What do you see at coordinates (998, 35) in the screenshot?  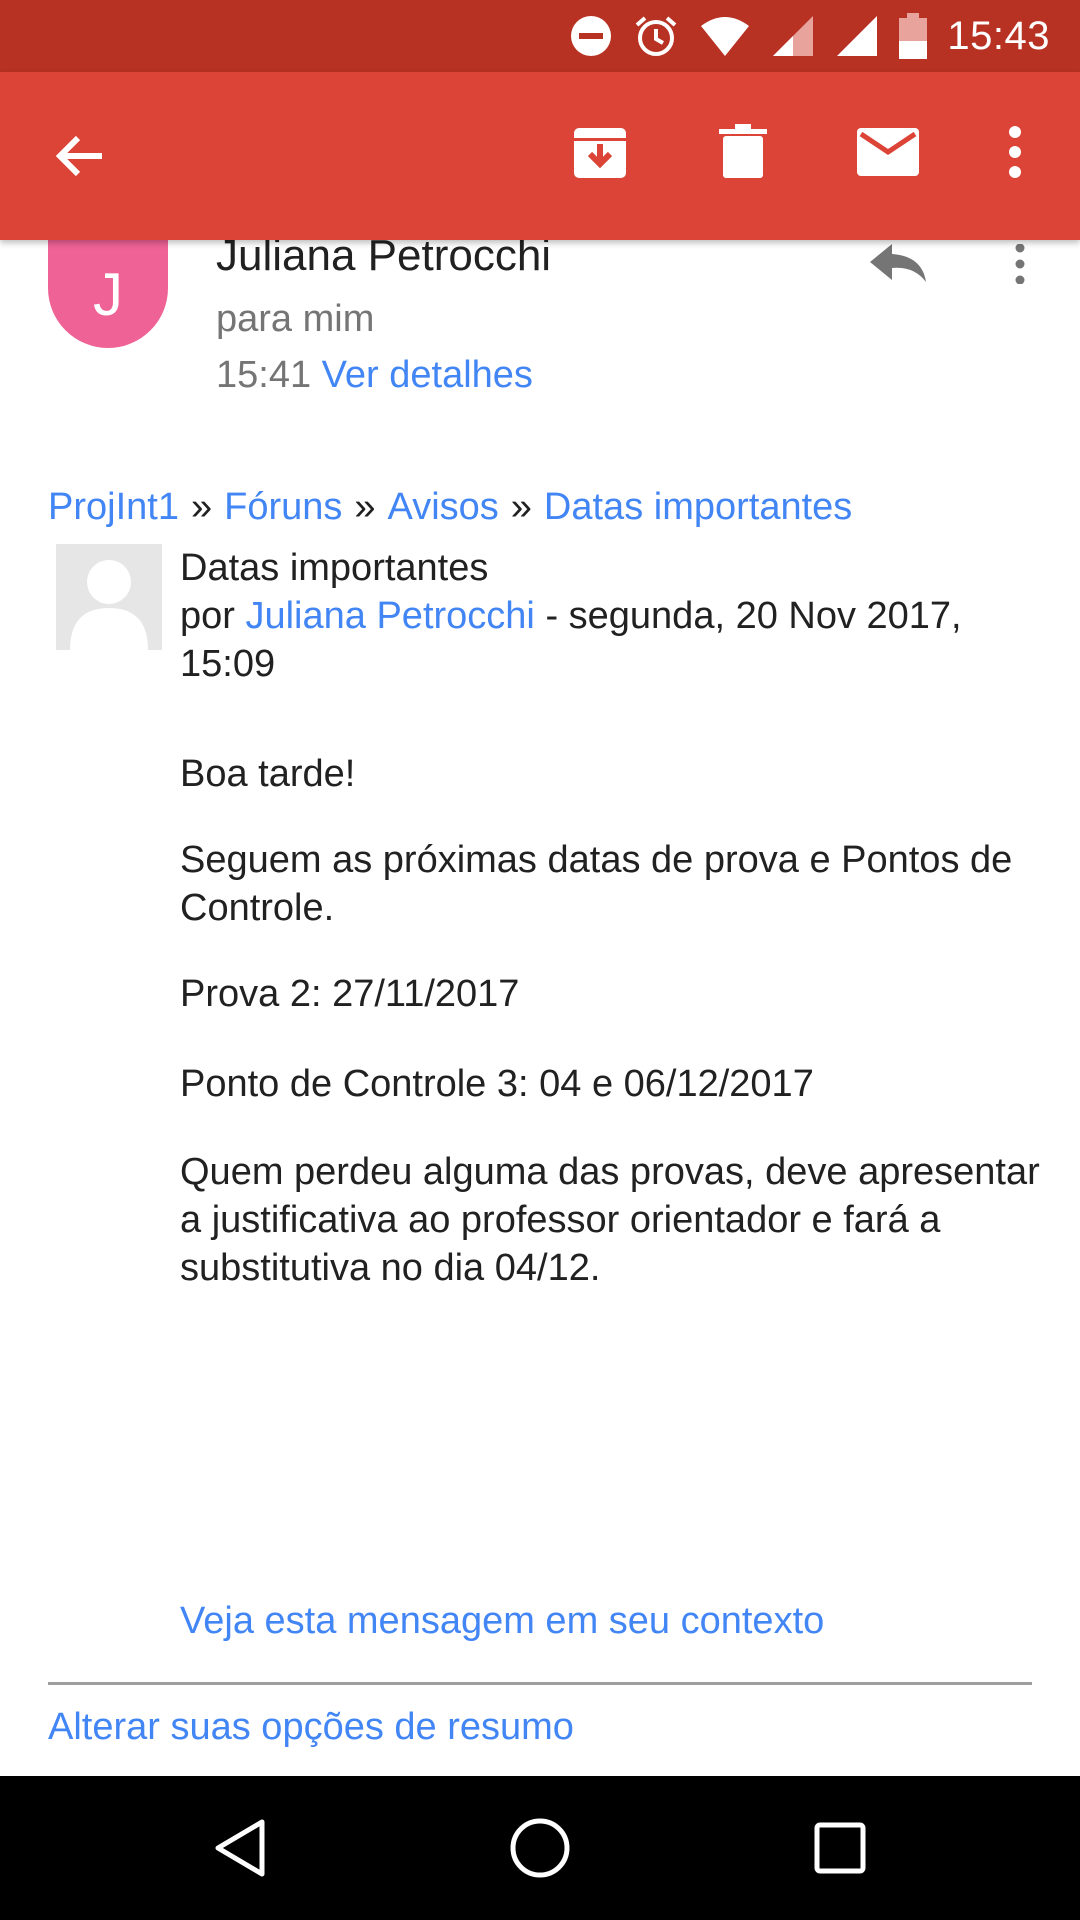 I see `status-time: 15:43` at bounding box center [998, 35].